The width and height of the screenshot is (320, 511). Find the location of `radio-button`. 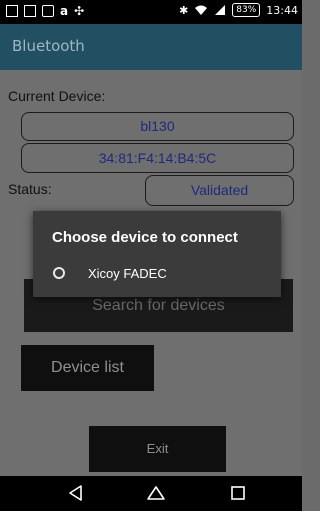

radio-button is located at coordinates (59, 273).